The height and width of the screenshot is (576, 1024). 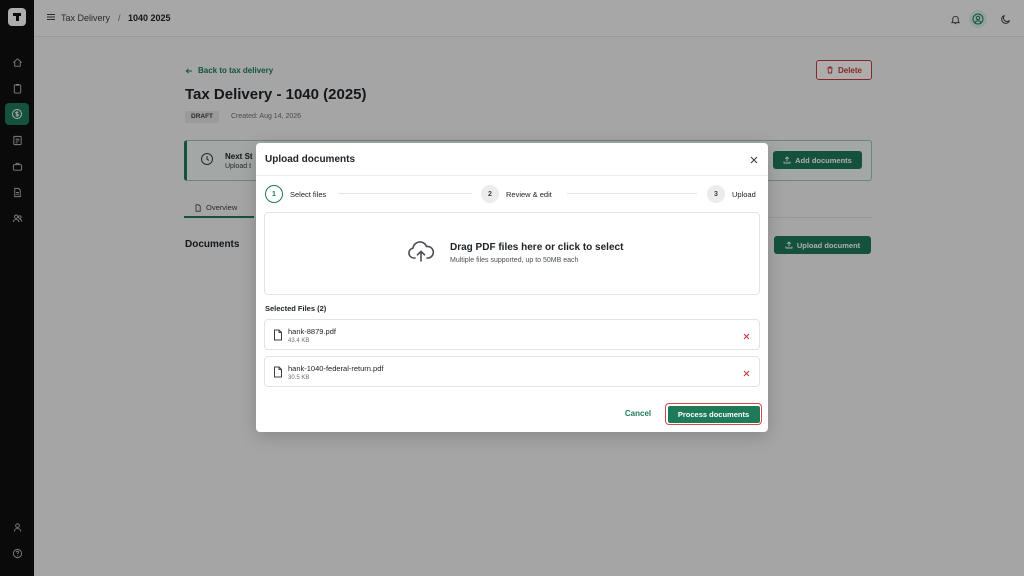 What do you see at coordinates (336, 368) in the screenshot?
I see `file-name: hank-1040-federal-return.pdf` at bounding box center [336, 368].